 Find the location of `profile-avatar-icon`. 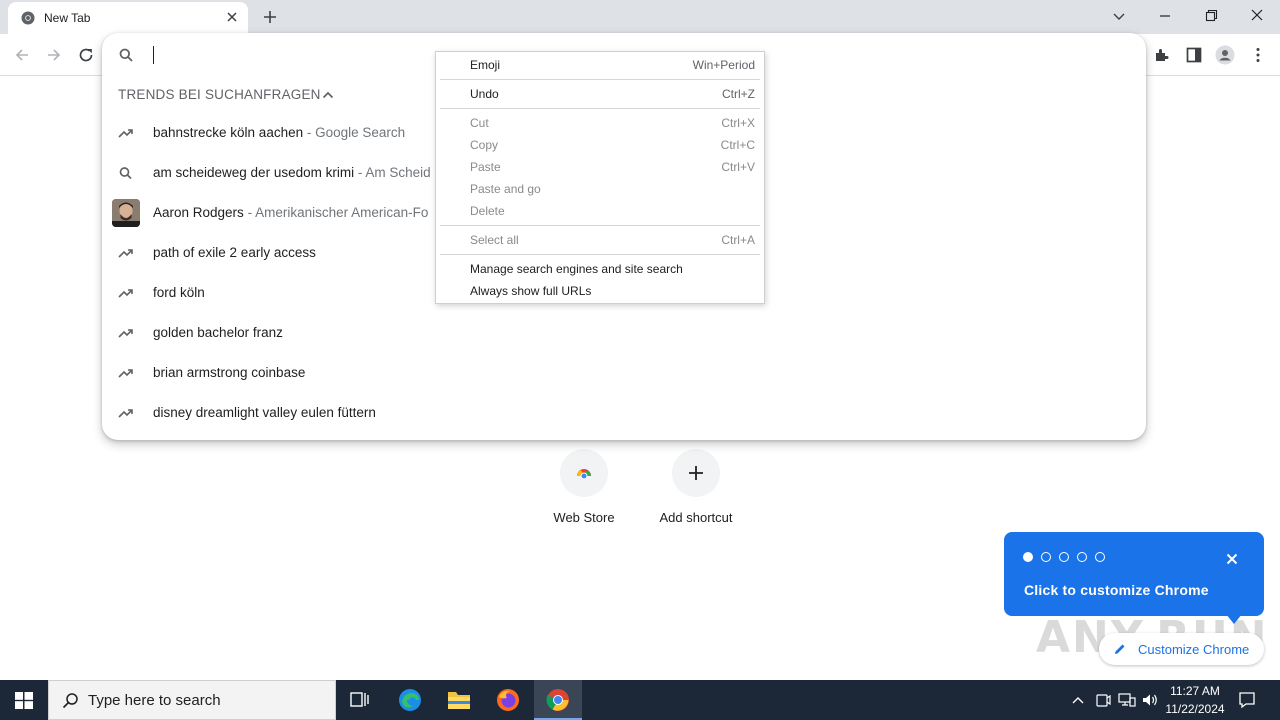

profile-avatar-icon is located at coordinates (1225, 55).